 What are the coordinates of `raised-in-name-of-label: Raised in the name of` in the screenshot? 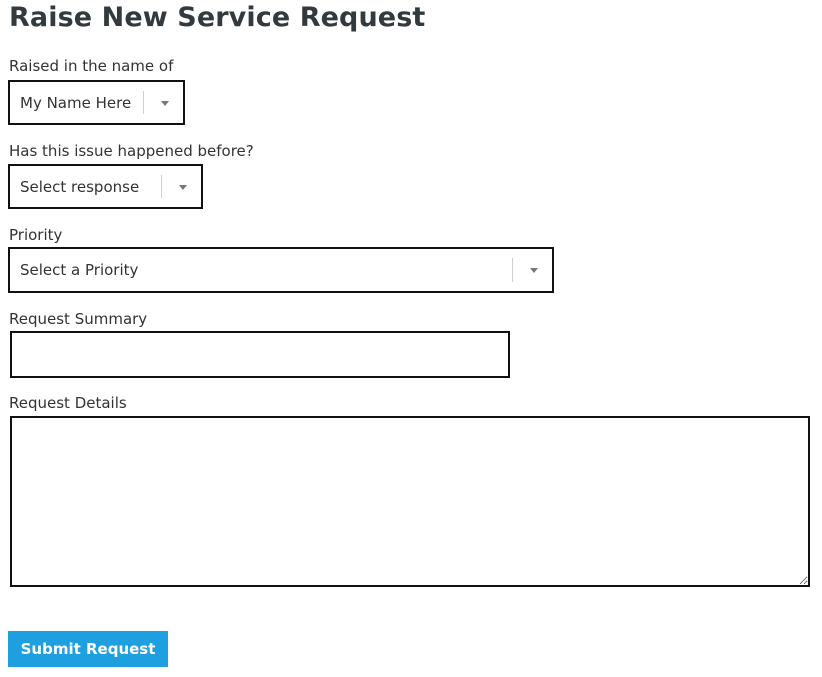 It's located at (91, 66).